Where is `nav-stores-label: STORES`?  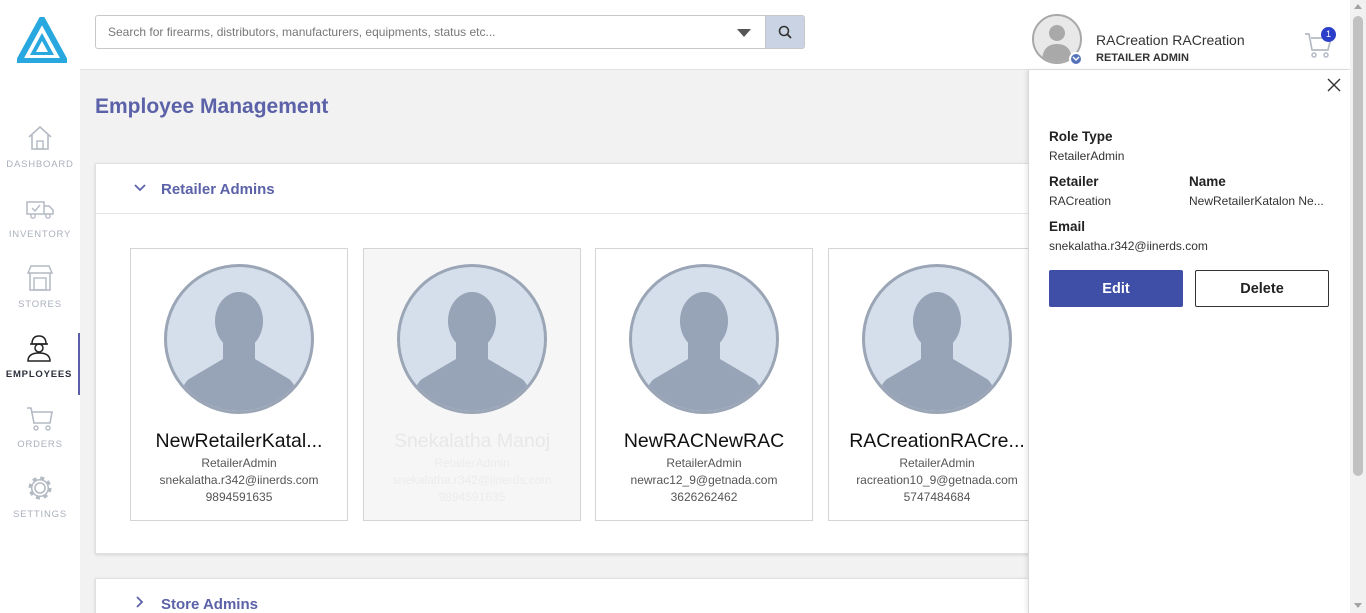
nav-stores-label: STORES is located at coordinates (40, 304).